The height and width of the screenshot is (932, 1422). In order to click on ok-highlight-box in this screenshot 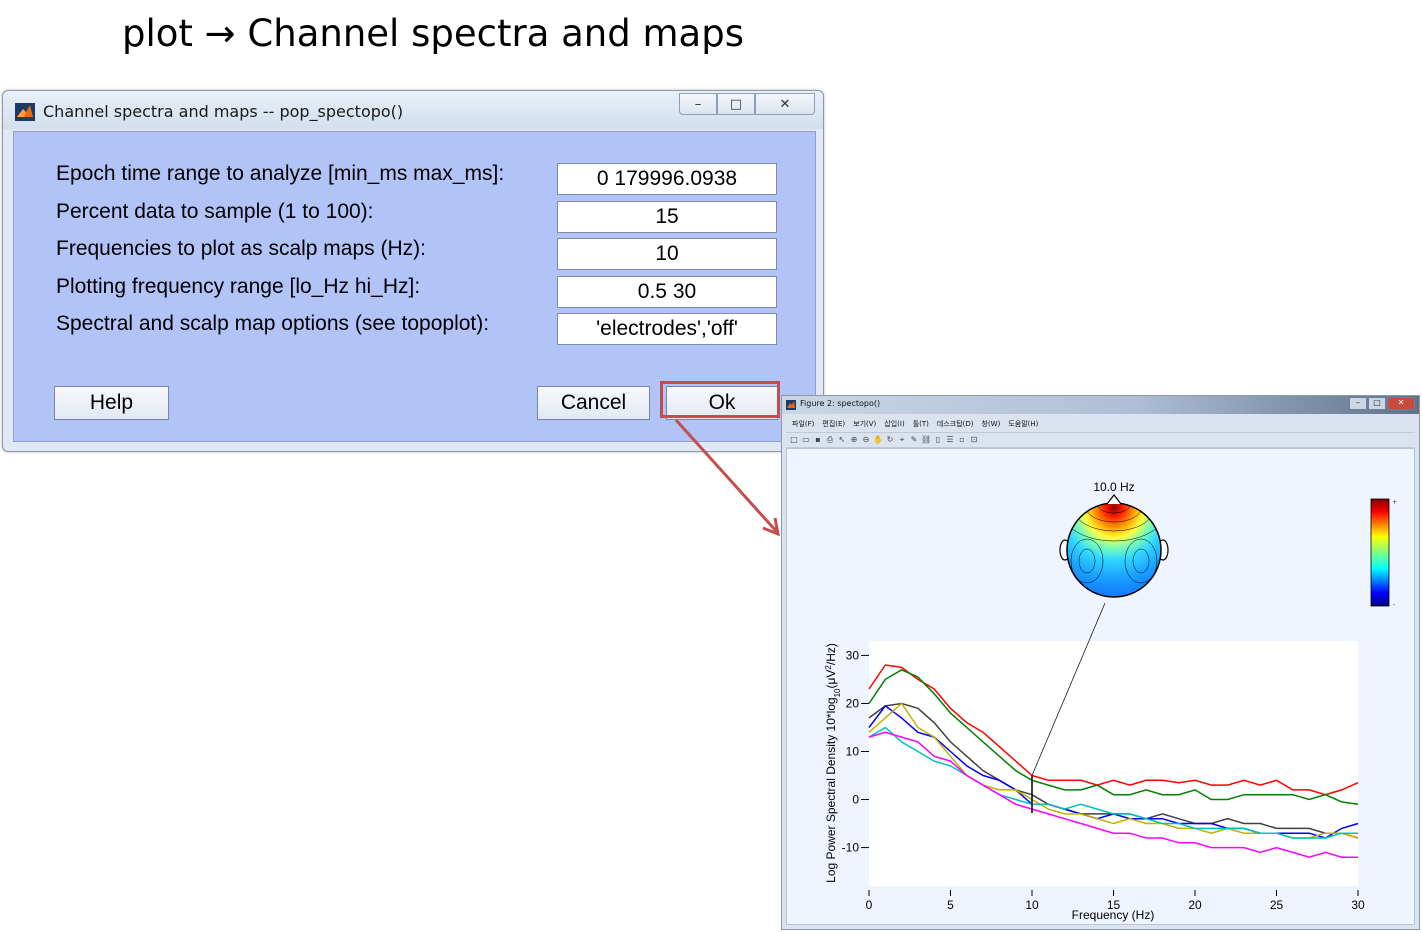, I will do `click(720, 399)`.